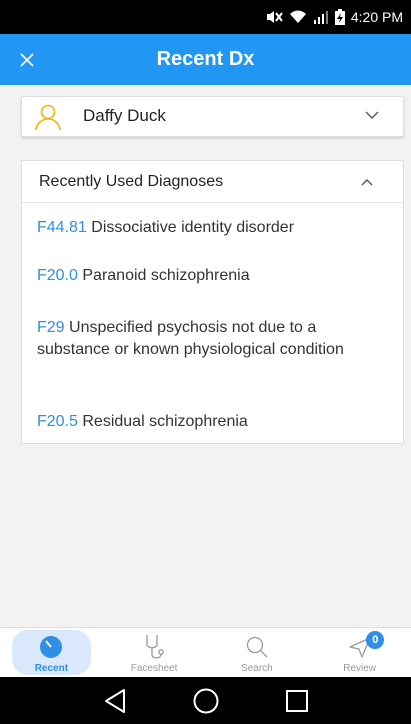  I want to click on chevron-up-icon, so click(367, 182).